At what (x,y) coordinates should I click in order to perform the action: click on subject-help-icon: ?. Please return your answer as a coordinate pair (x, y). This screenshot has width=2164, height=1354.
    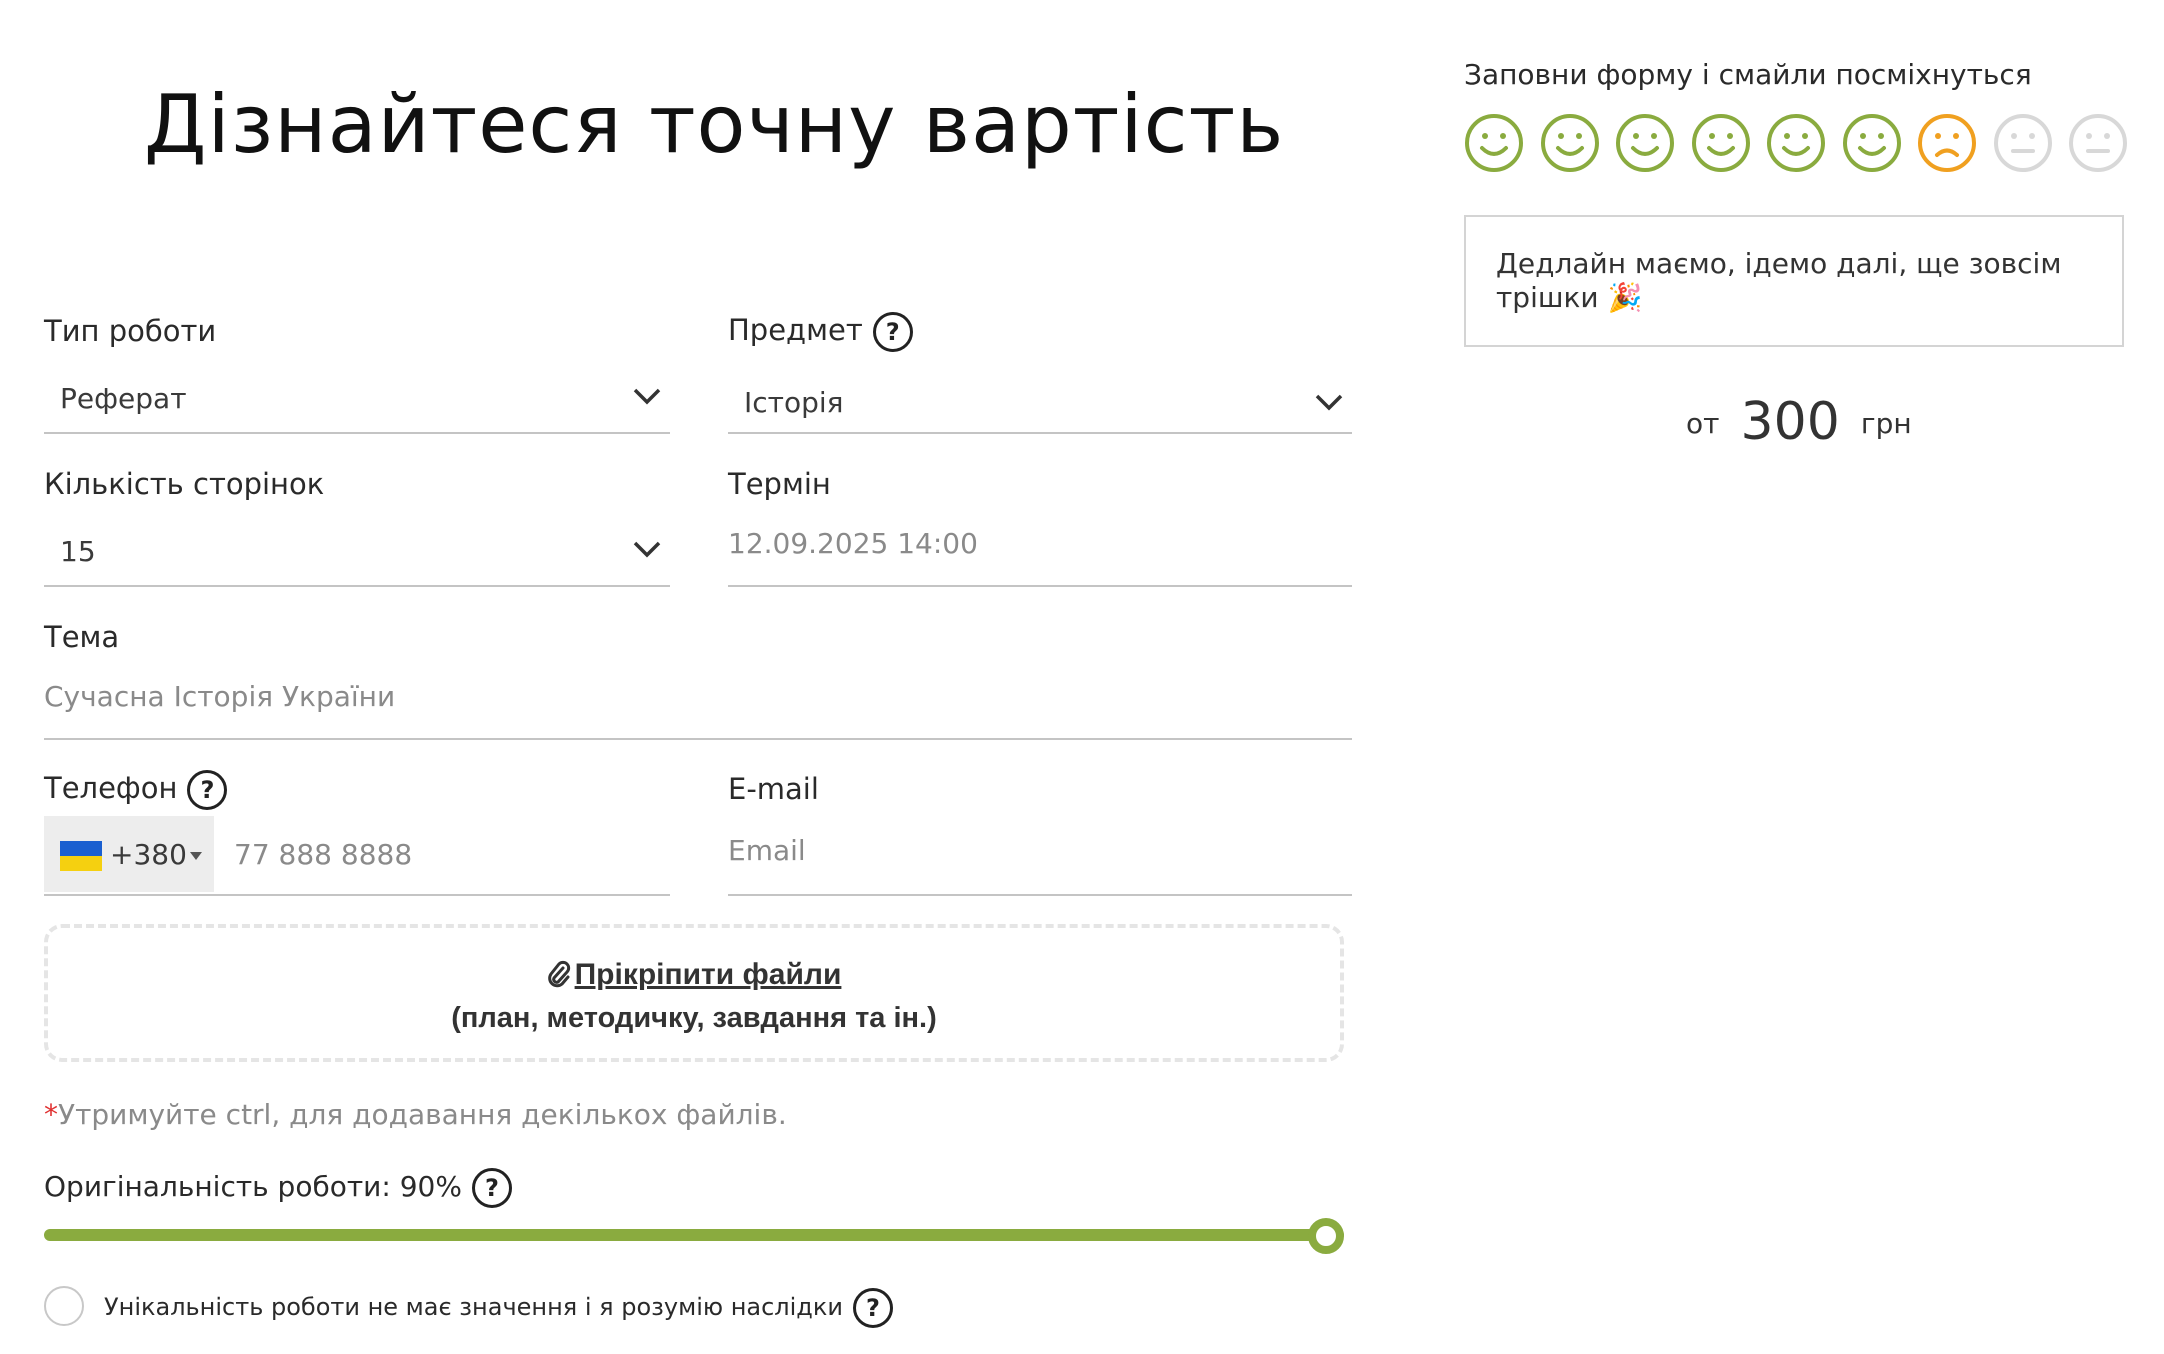
    Looking at the image, I should click on (892, 332).